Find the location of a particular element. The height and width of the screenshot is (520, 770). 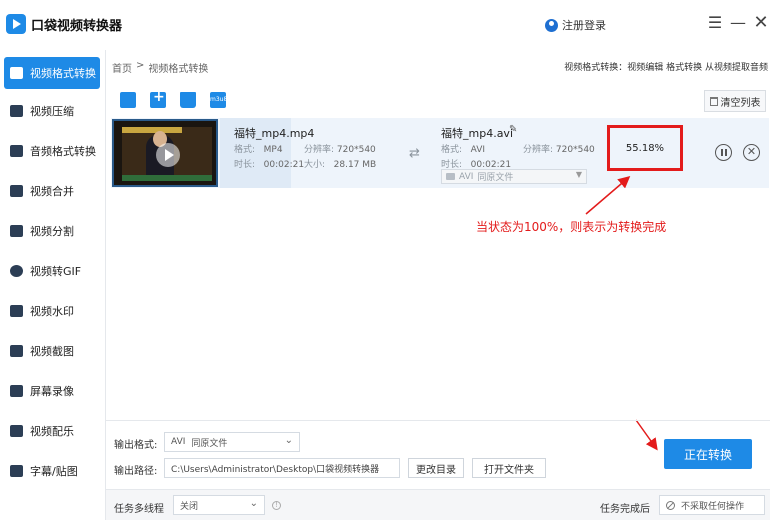

video-thumbnail is located at coordinates (165, 153).